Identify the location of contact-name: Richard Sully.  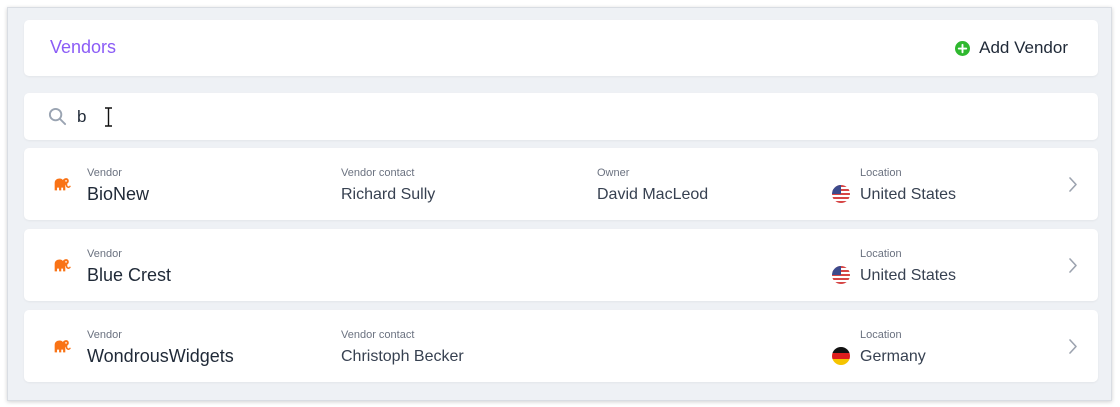
(388, 194).